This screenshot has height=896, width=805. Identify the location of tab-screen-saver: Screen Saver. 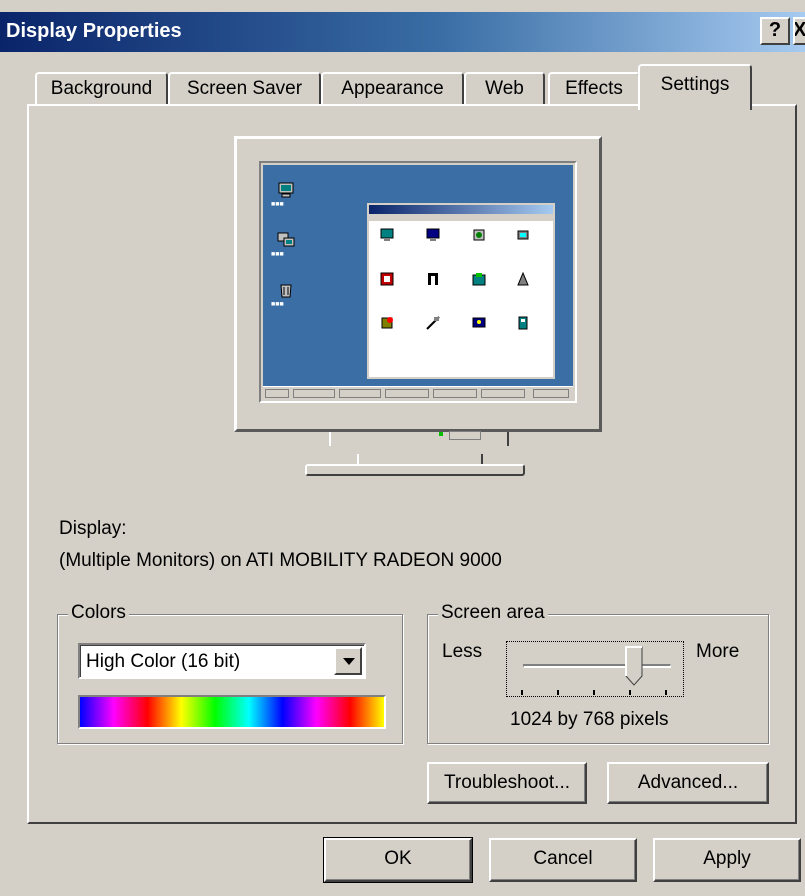
(244, 89).